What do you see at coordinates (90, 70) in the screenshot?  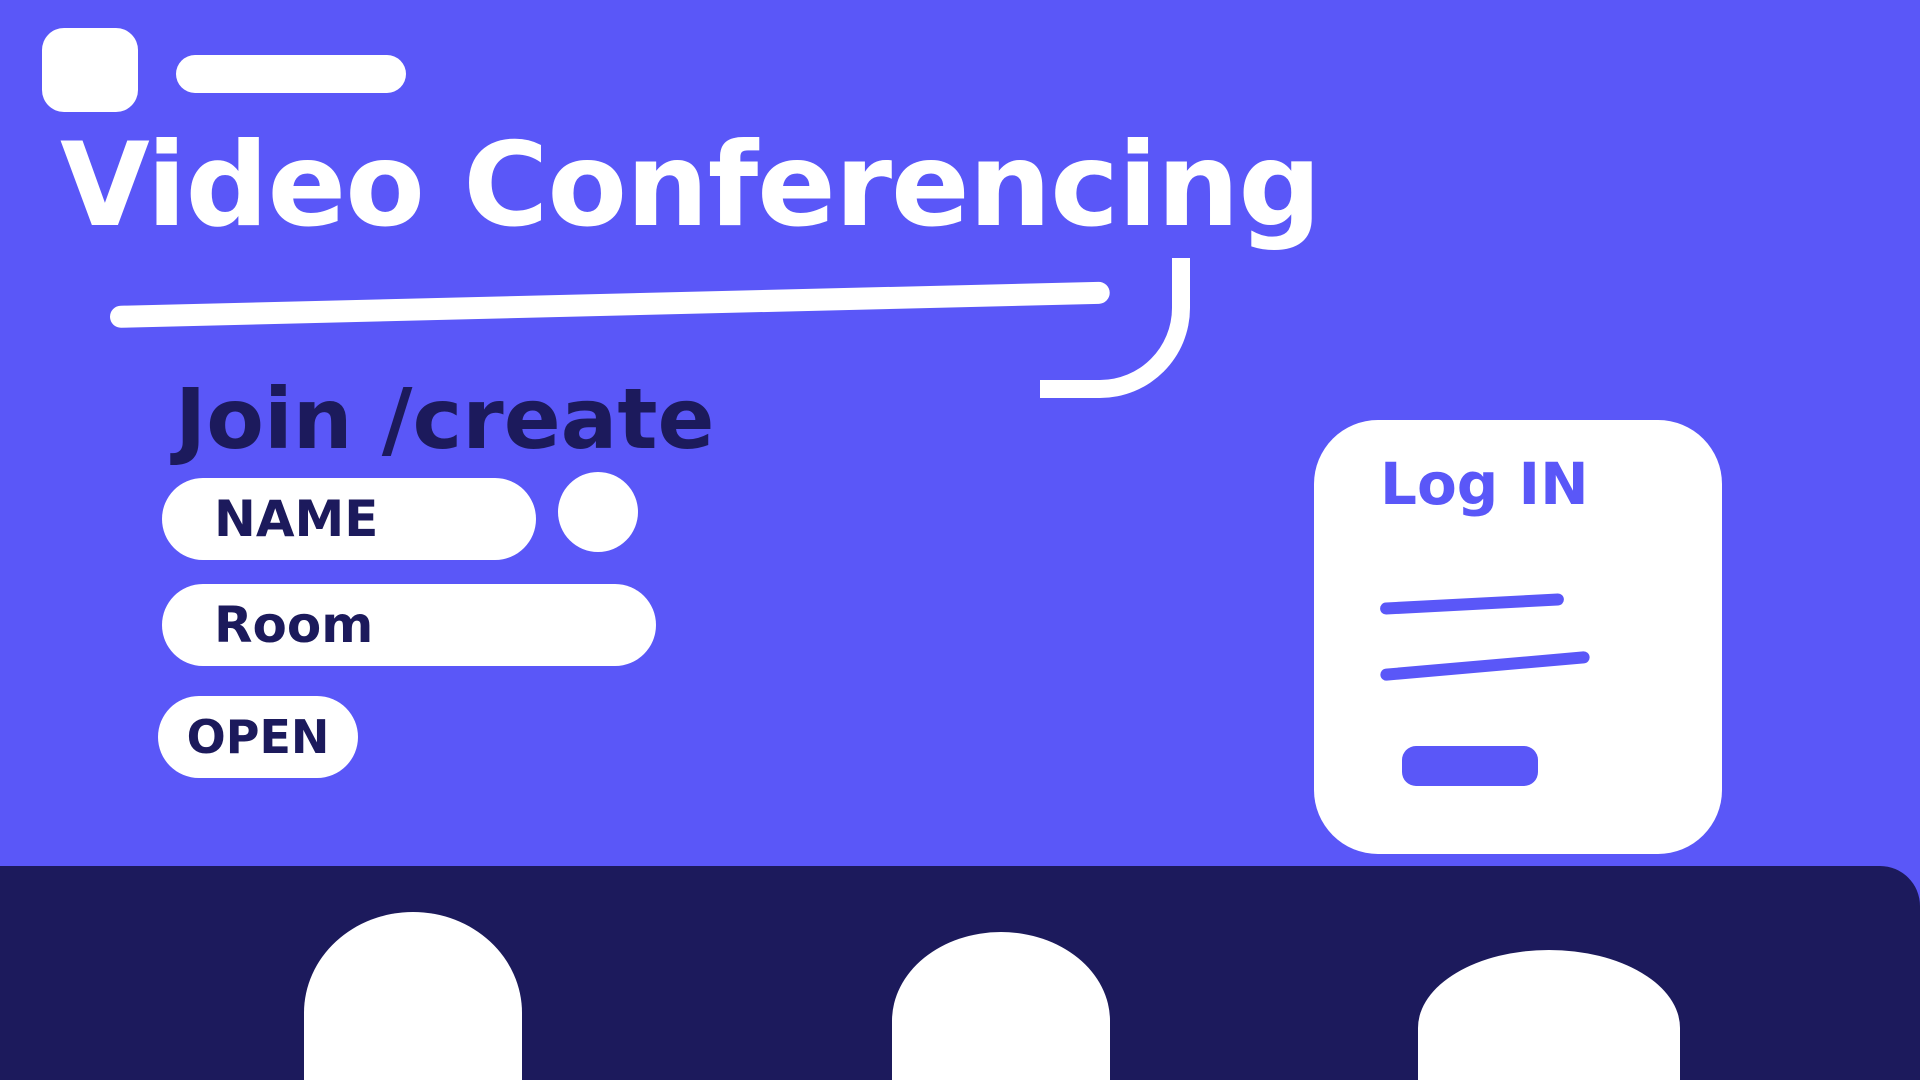 I see `logo-icon` at bounding box center [90, 70].